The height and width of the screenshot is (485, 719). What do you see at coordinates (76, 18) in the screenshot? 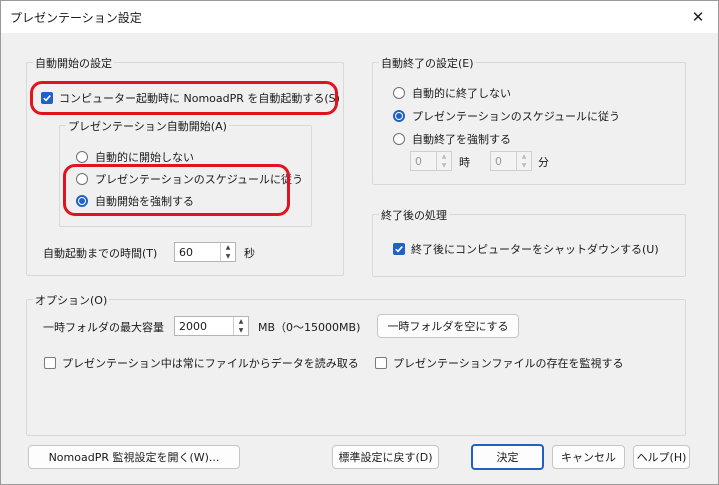
I see `window-title: プレゼンテーション設定` at bounding box center [76, 18].